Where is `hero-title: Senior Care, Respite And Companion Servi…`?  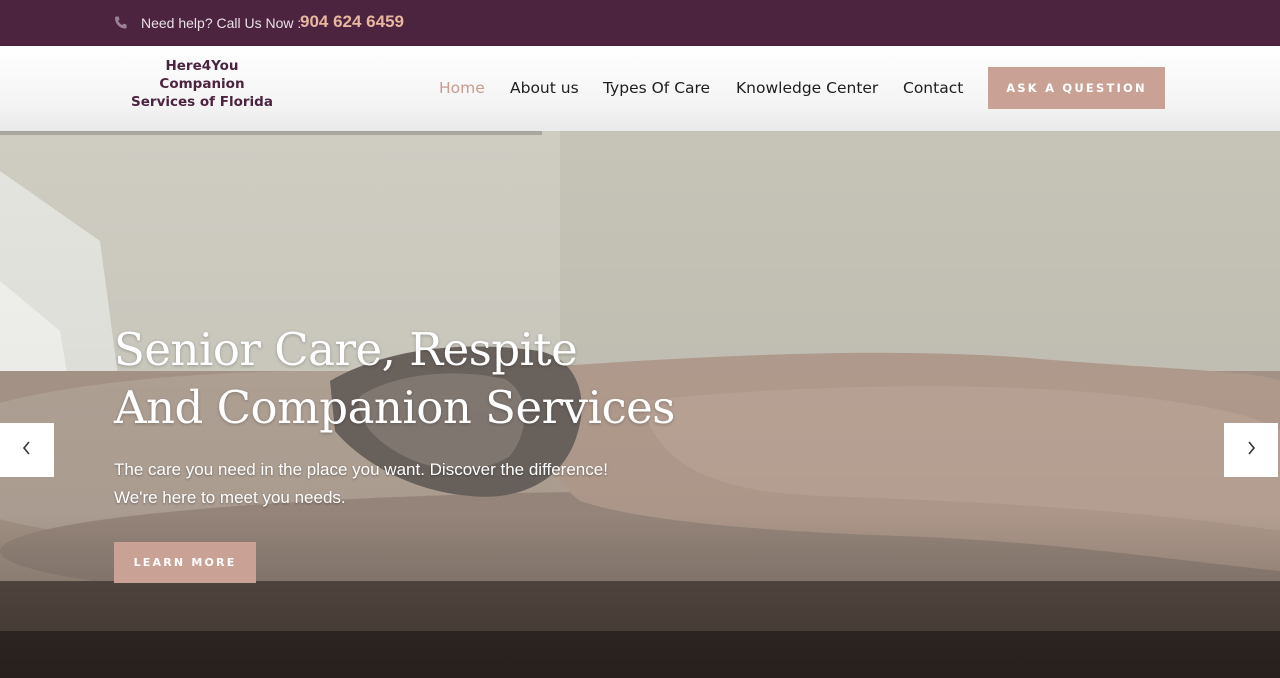 hero-title: Senior Care, Respite And Companion Servi… is located at coordinates (394, 379).